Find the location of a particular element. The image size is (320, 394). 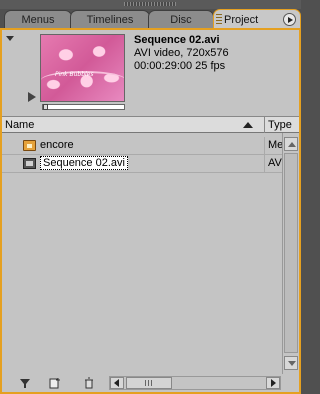

folder-icon is located at coordinates (29, 145).